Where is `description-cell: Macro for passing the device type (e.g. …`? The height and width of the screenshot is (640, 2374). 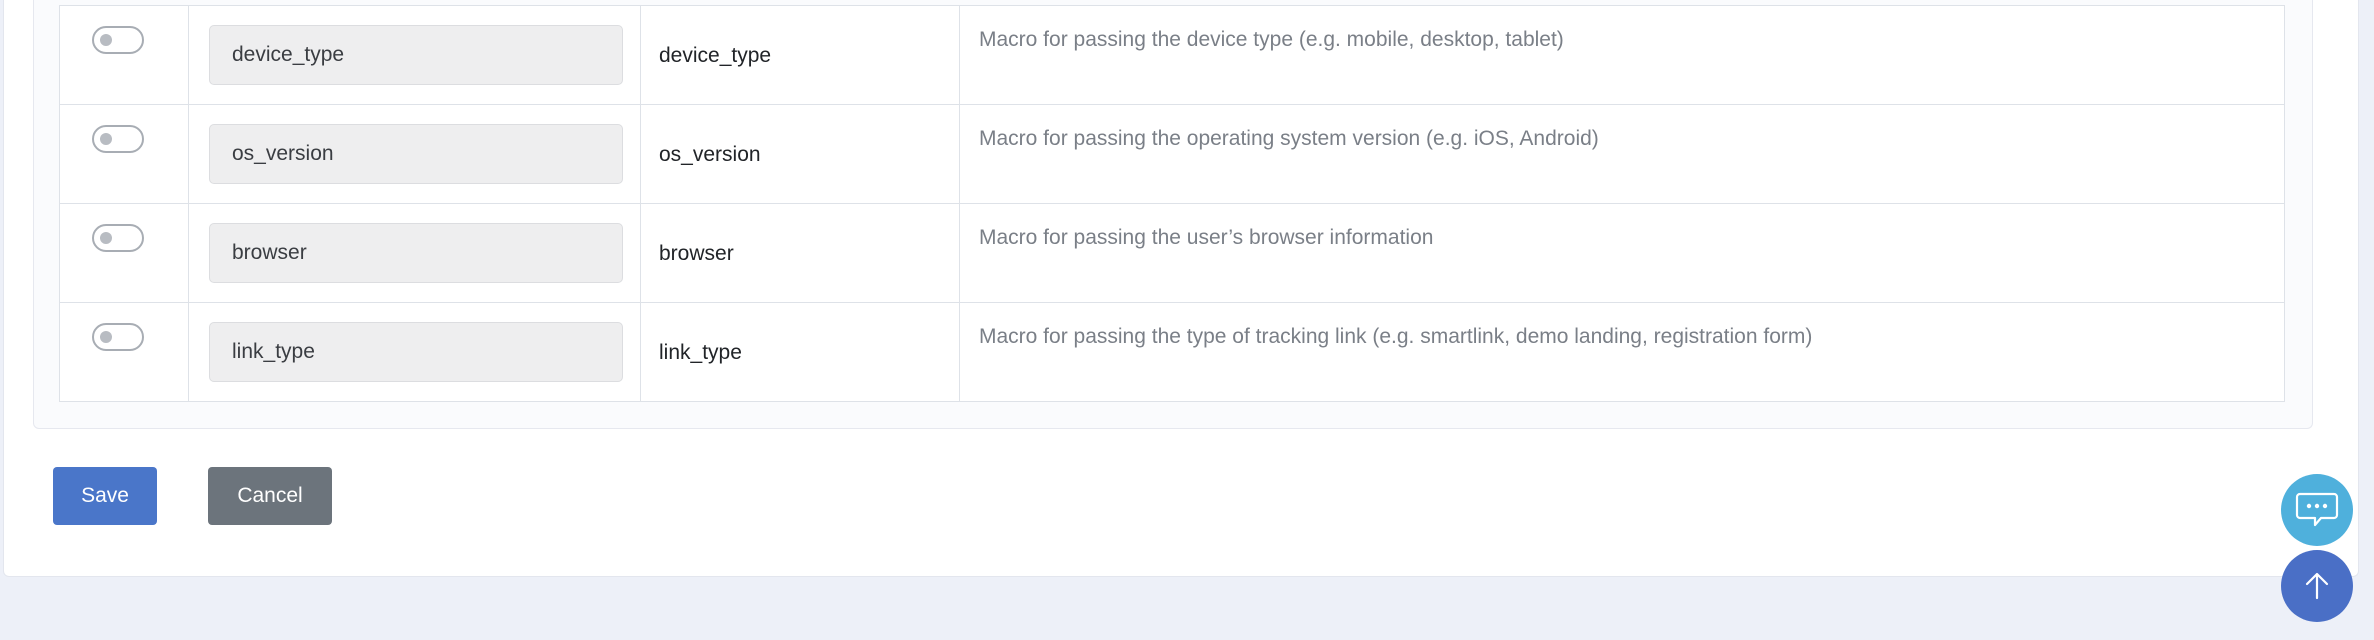 description-cell: Macro for passing the device type (e.g. … is located at coordinates (1622, 55).